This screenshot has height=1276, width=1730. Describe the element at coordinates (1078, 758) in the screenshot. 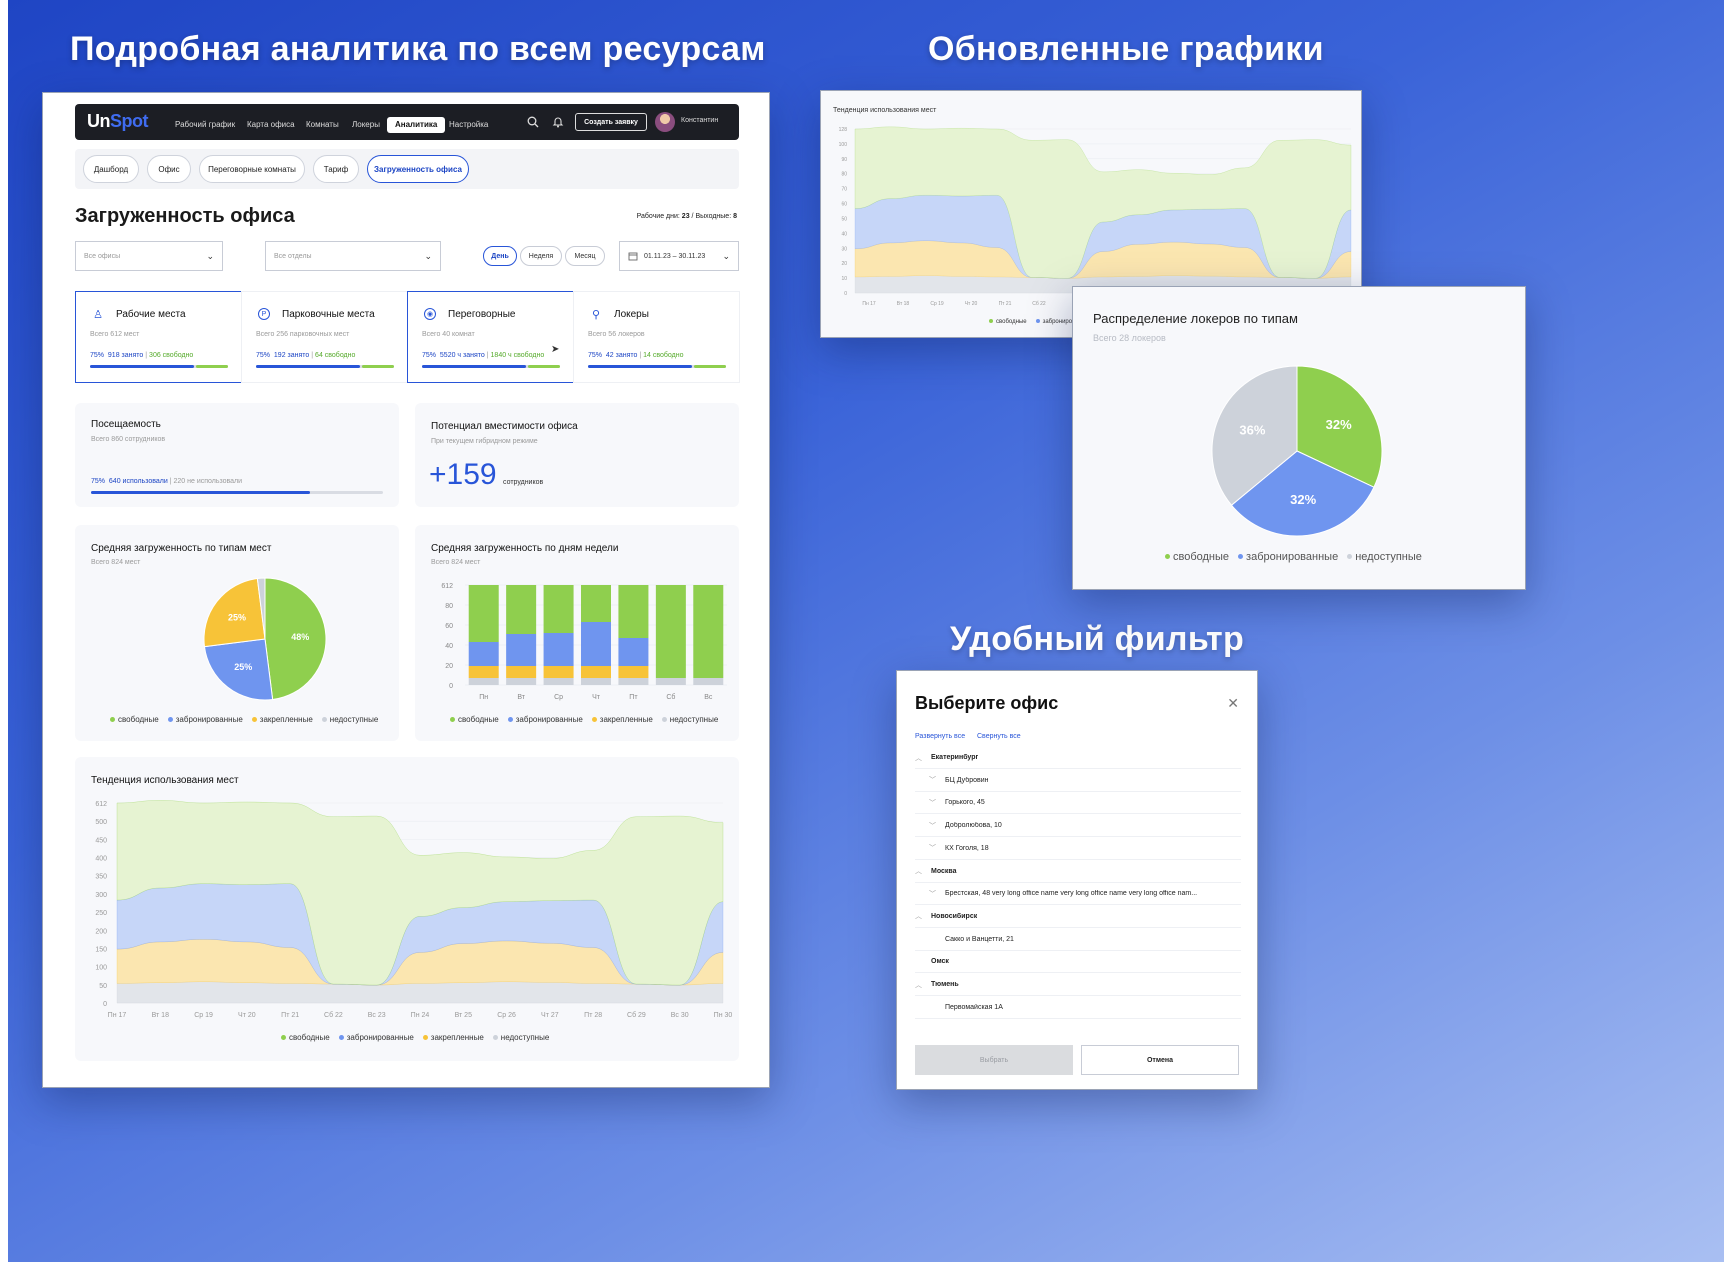

I see `tree-group: ︿ Екатеринбург` at that location.